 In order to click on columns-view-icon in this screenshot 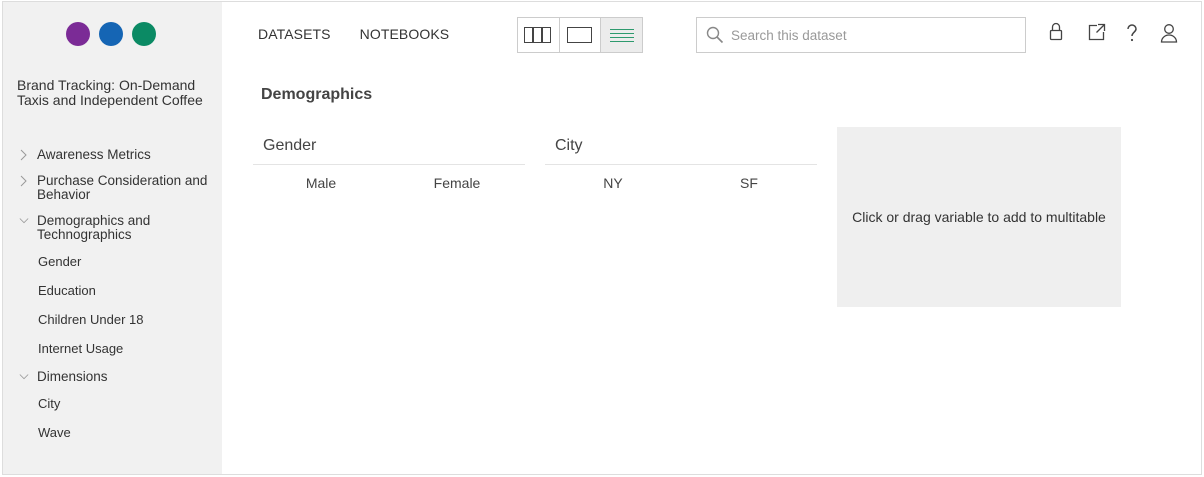, I will do `click(538, 35)`.